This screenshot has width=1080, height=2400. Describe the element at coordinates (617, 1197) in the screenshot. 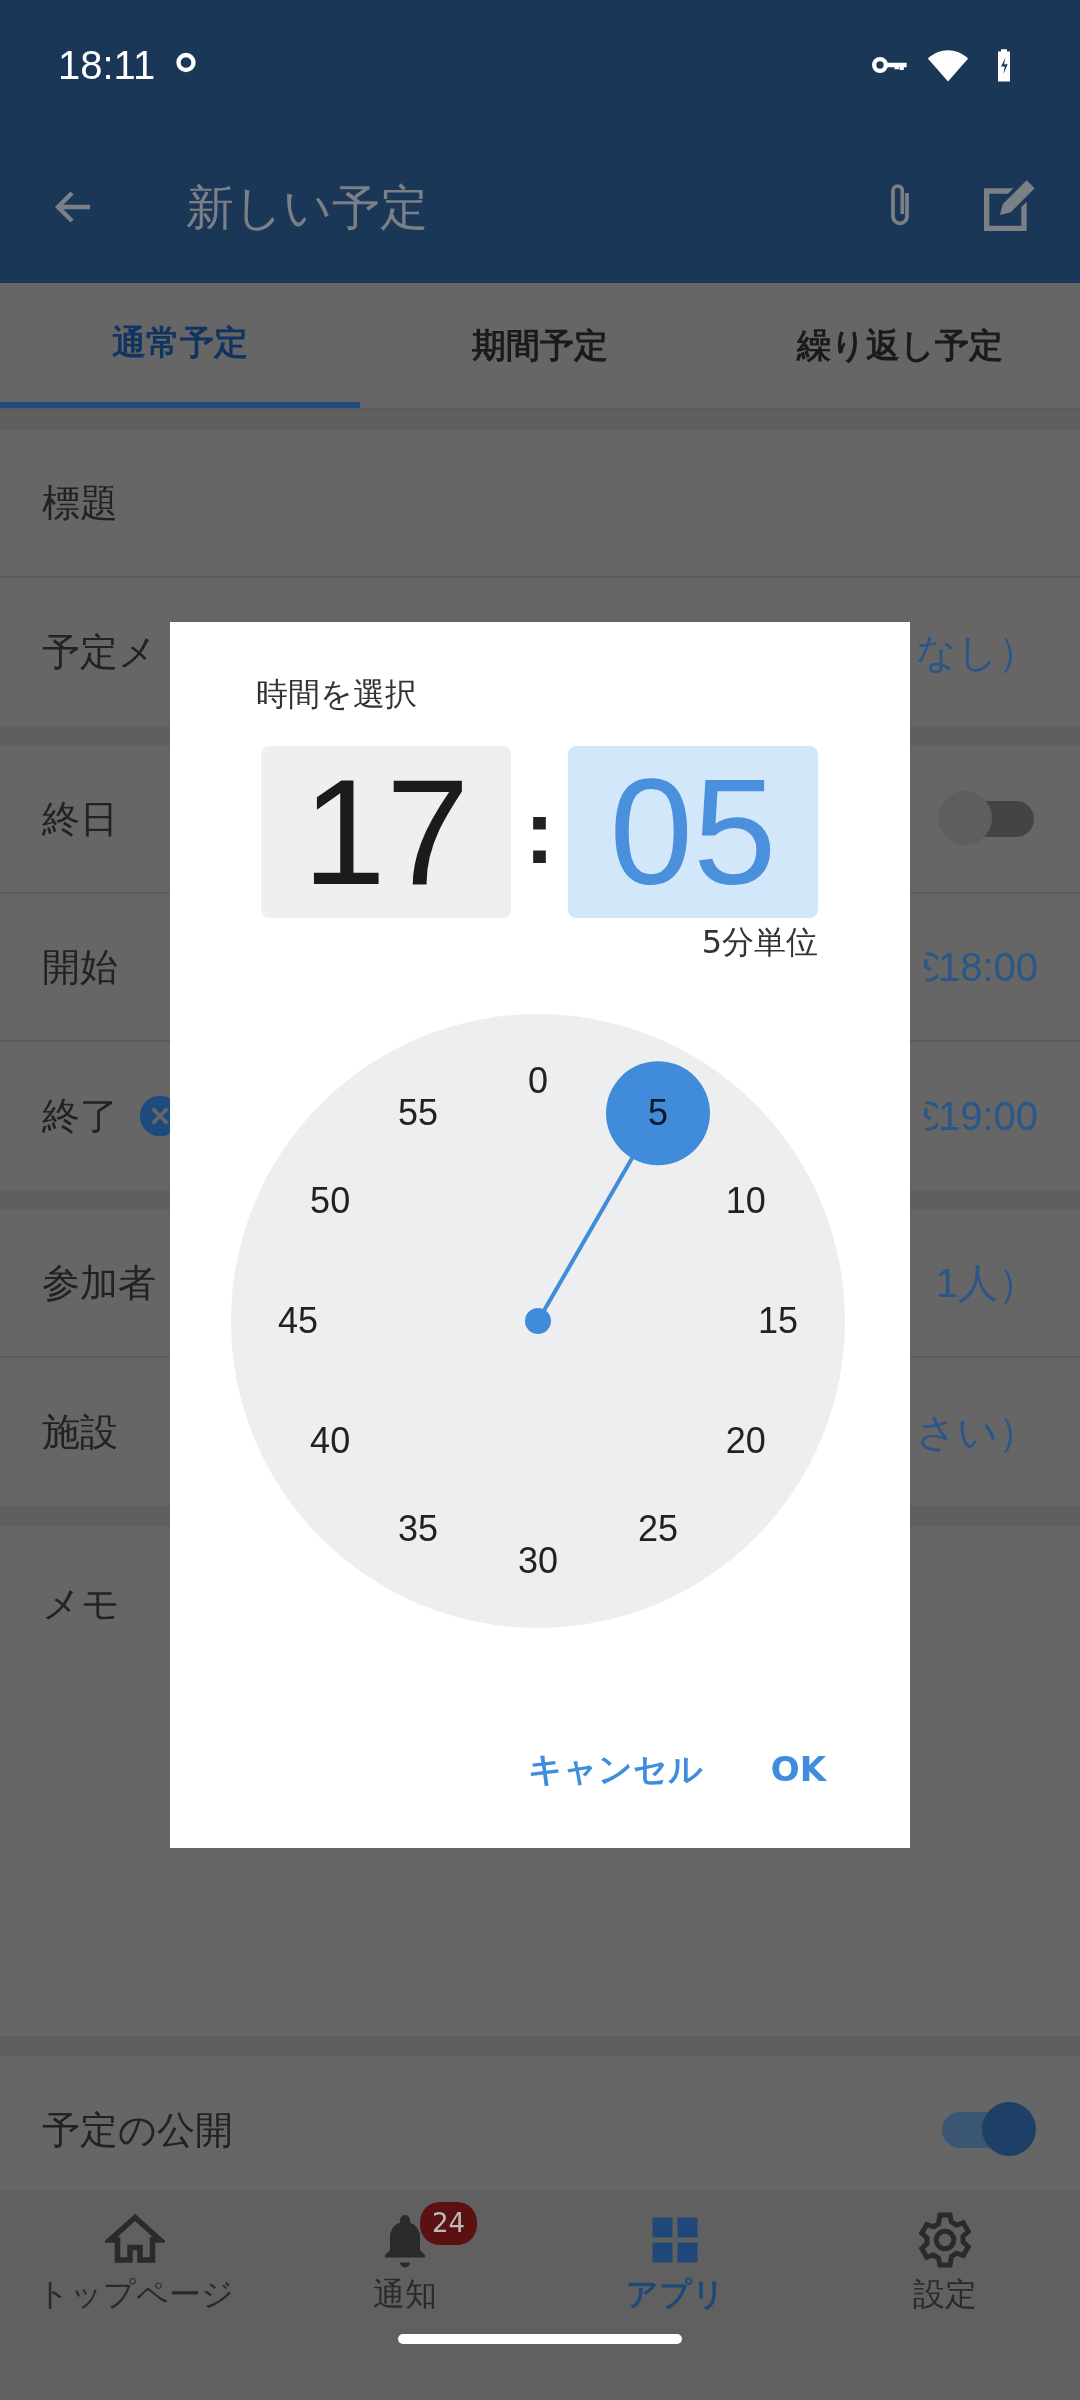

I see `clock-hand` at that location.